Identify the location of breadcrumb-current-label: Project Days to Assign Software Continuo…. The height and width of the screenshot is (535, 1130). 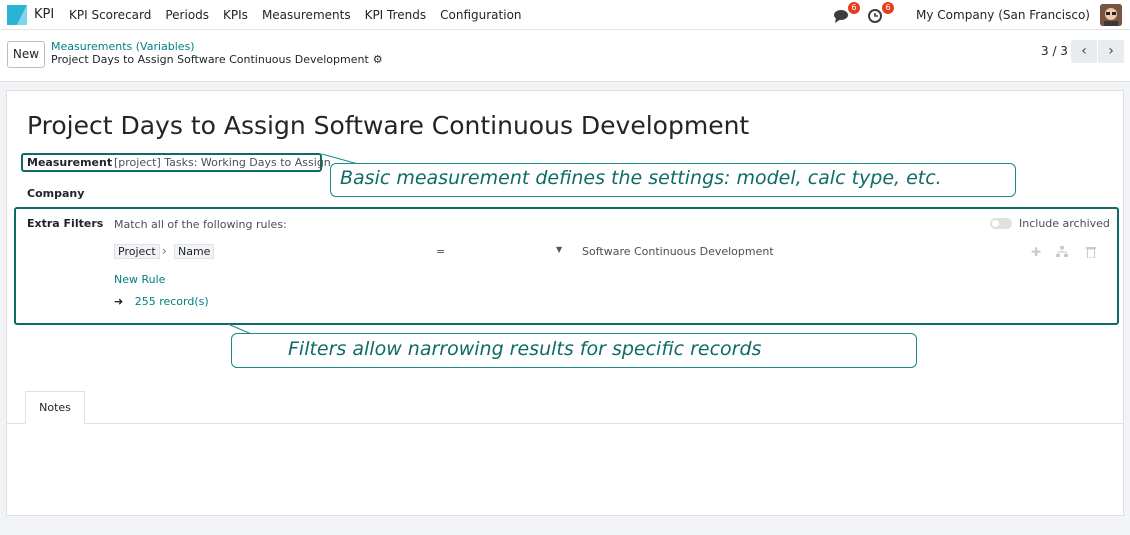
(210, 59).